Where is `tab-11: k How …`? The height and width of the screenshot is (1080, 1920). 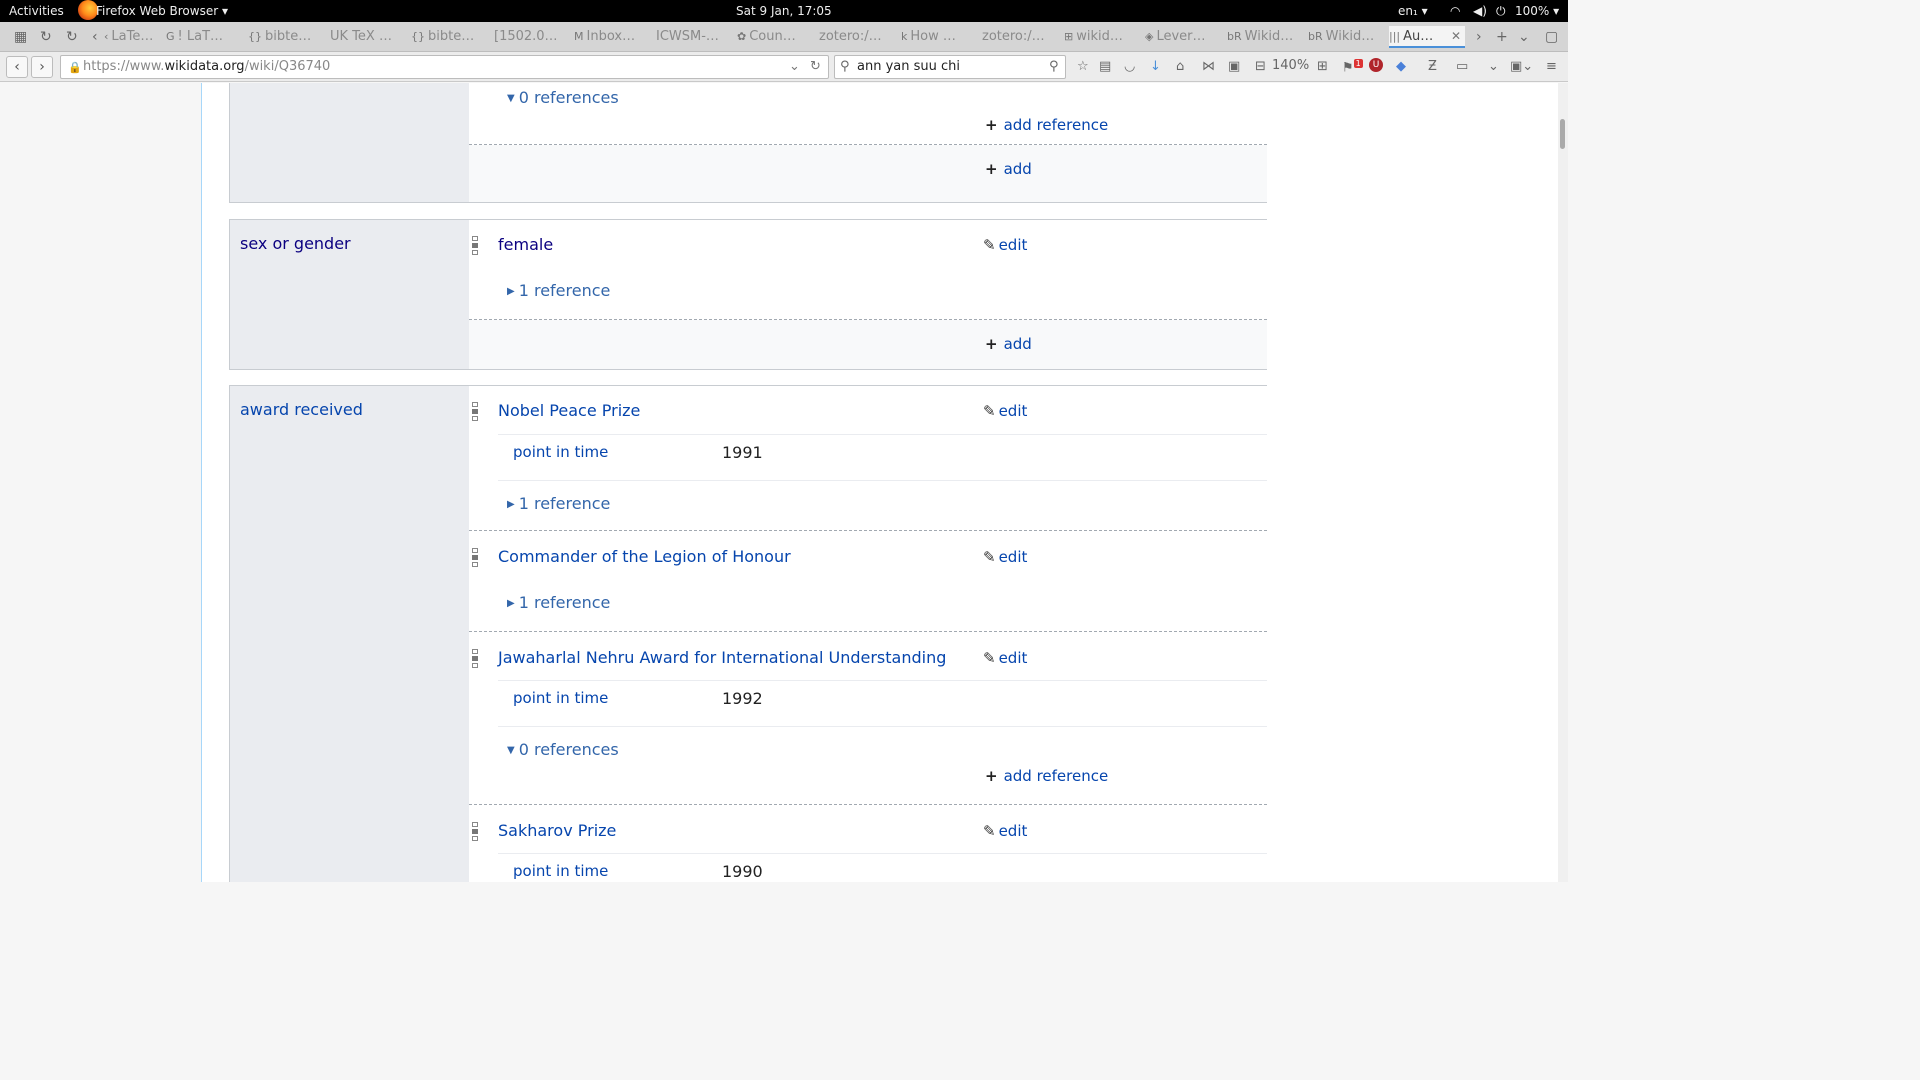 tab-11: k How … is located at coordinates (939, 37).